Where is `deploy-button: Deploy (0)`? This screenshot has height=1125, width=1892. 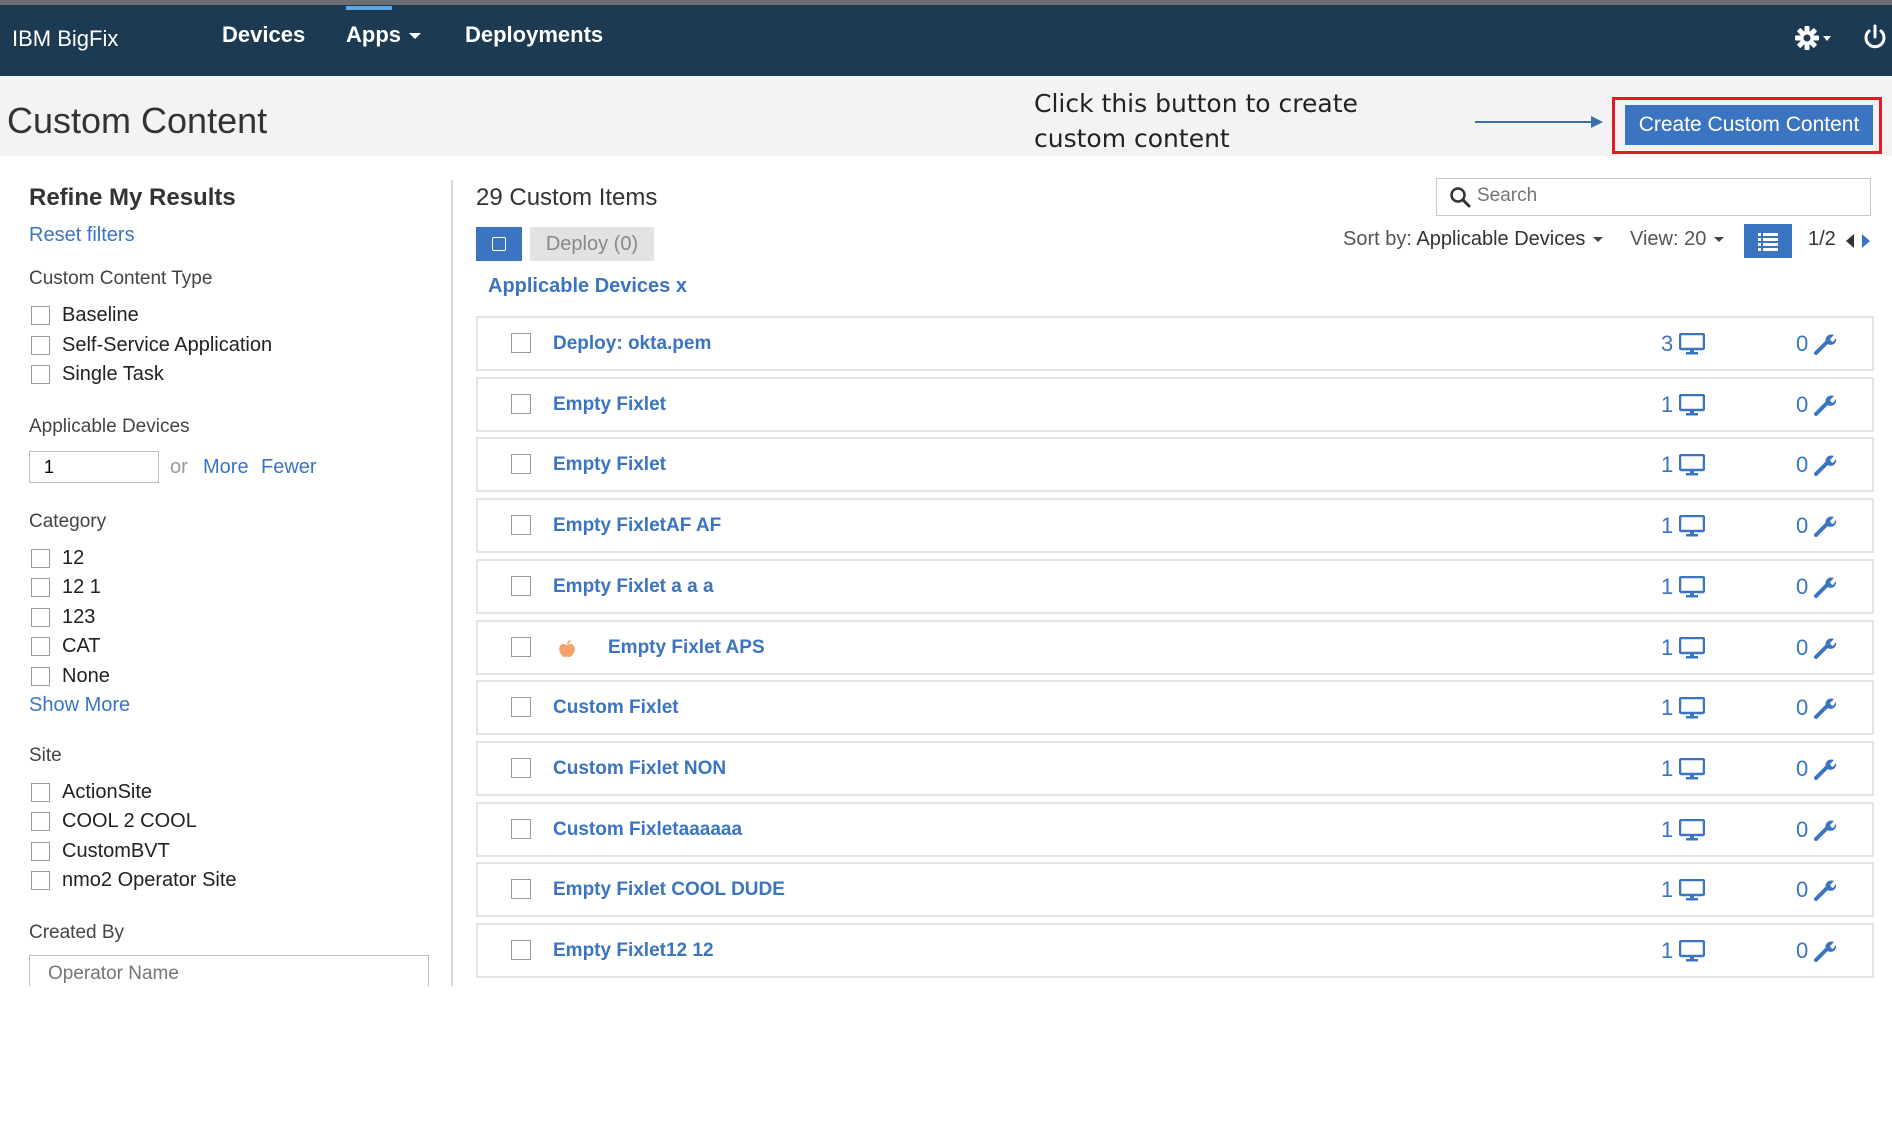 deploy-button: Deploy (0) is located at coordinates (592, 244).